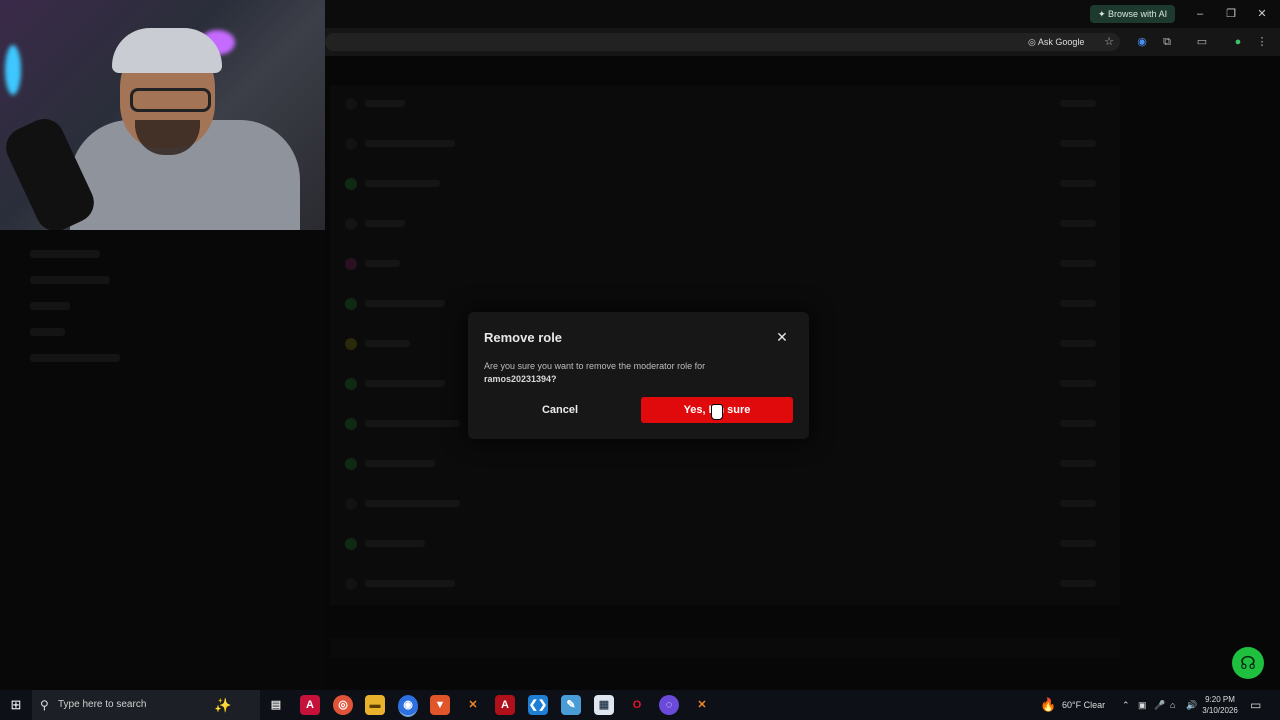  What do you see at coordinates (13, 70) in the screenshot?
I see `neon-light` at bounding box center [13, 70].